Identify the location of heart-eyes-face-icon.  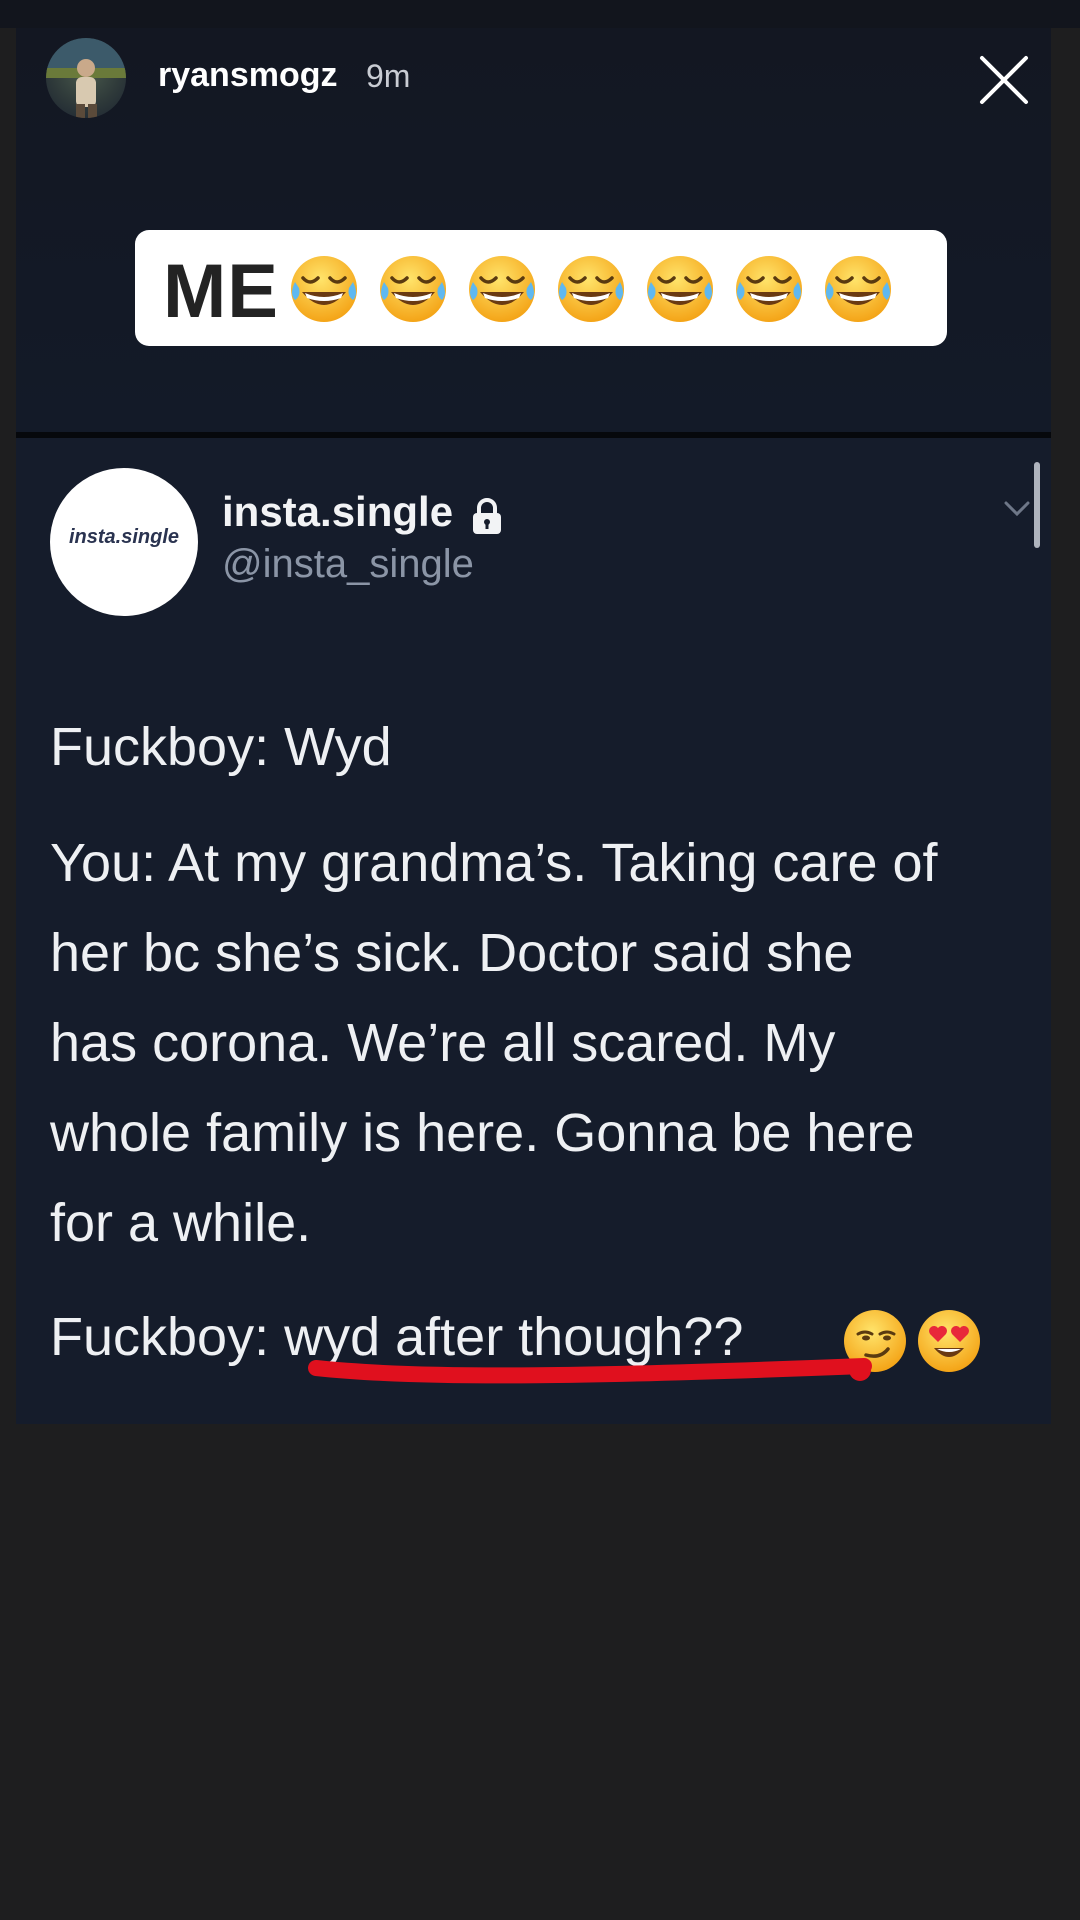
(949, 1341).